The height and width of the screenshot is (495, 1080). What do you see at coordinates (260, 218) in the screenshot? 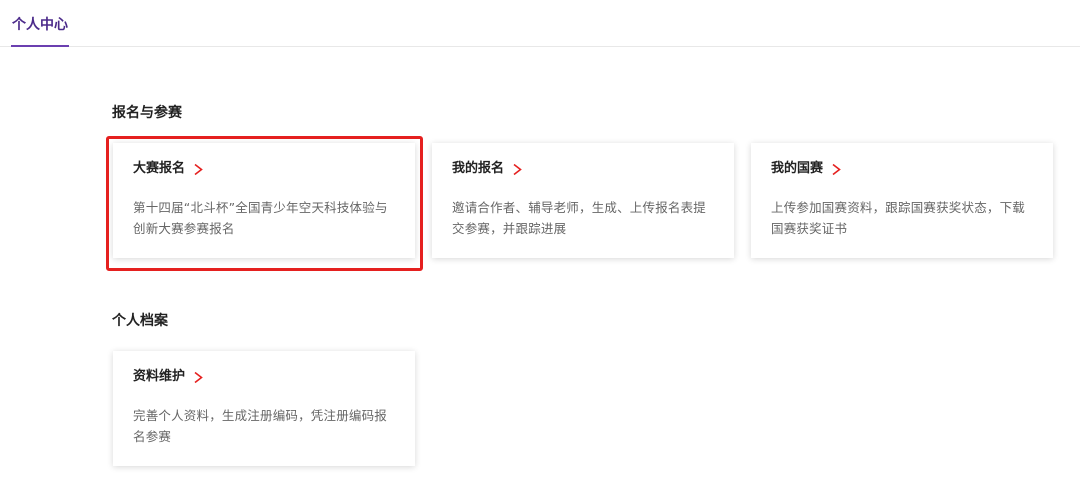
I see `card-description: 第十四届“北斗杯”全国青少年空天科技体验与创新大赛参赛报名` at bounding box center [260, 218].